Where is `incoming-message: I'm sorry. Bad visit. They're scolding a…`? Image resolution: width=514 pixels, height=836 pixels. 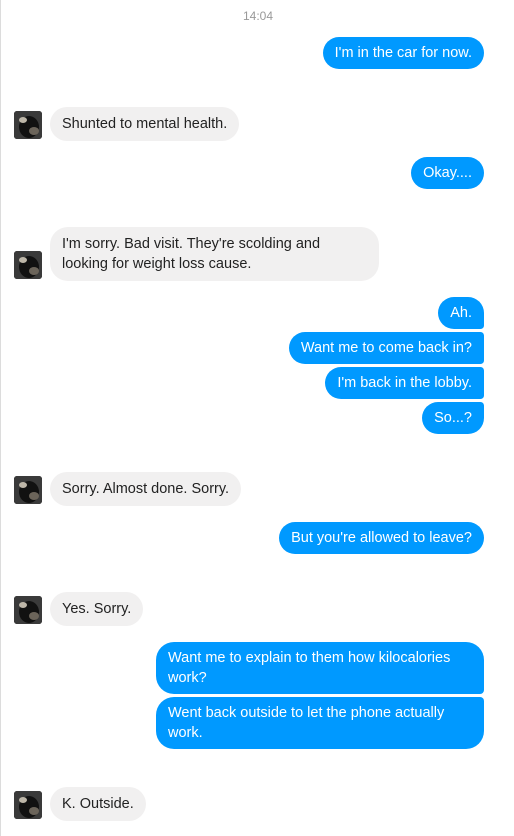
incoming-message: I'm sorry. Bad visit. They're scolding a… is located at coordinates (214, 254).